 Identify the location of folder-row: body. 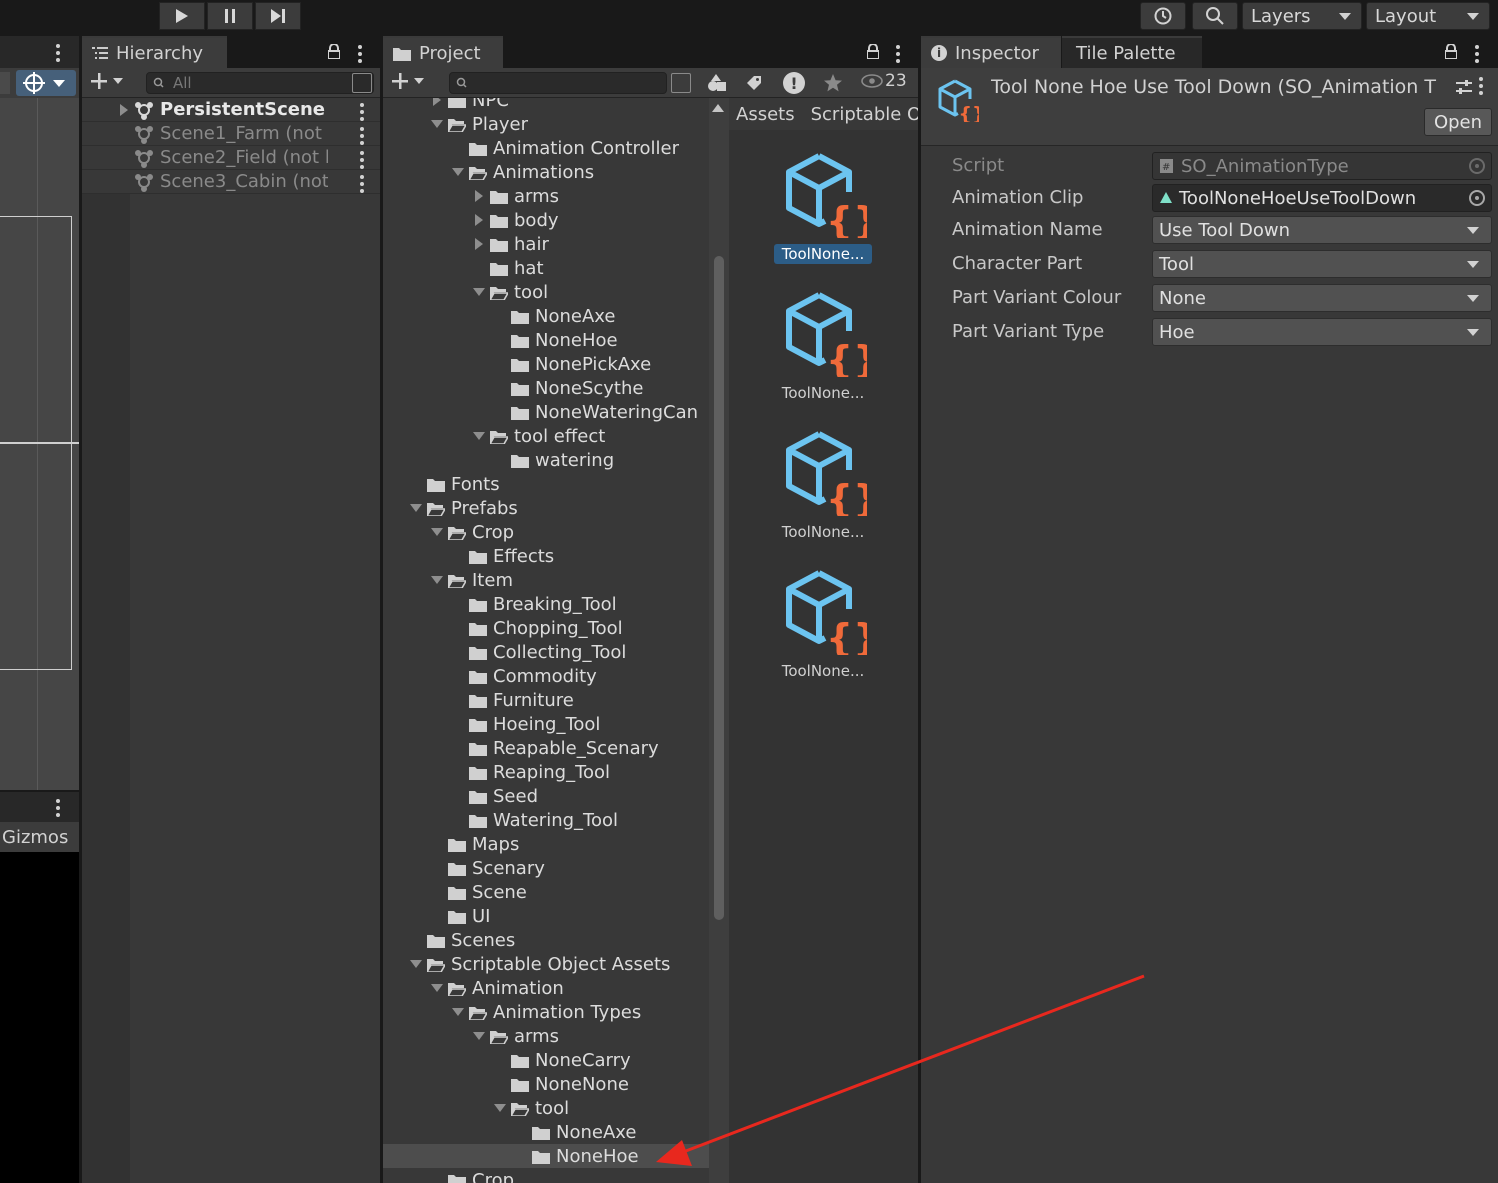
(546, 220).